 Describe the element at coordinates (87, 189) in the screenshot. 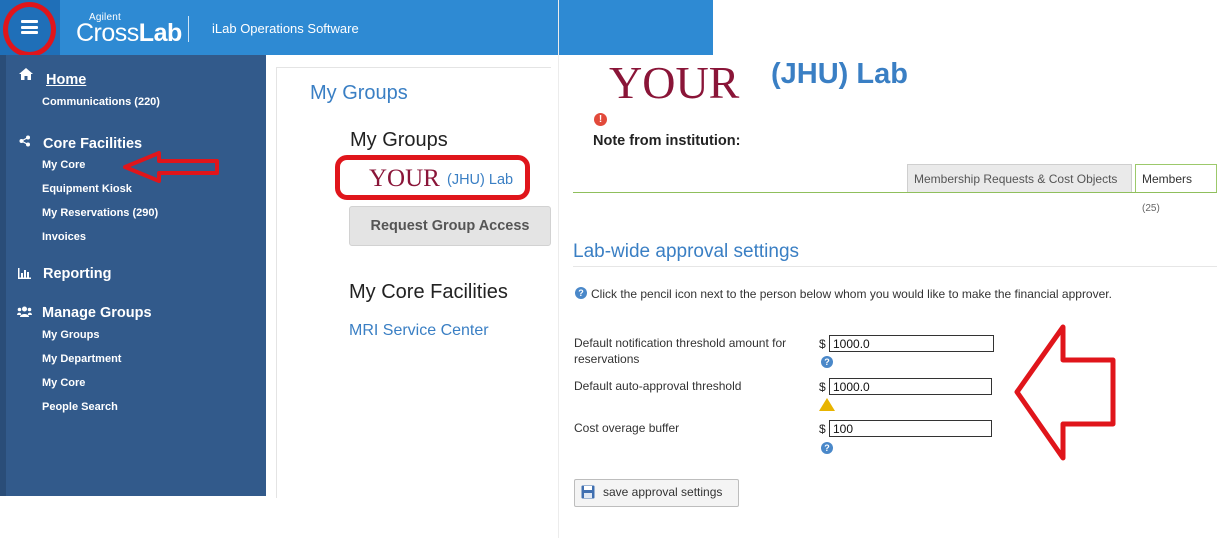

I see `sidebar-item-equipment-kiosk: Equipment Kiosk` at that location.